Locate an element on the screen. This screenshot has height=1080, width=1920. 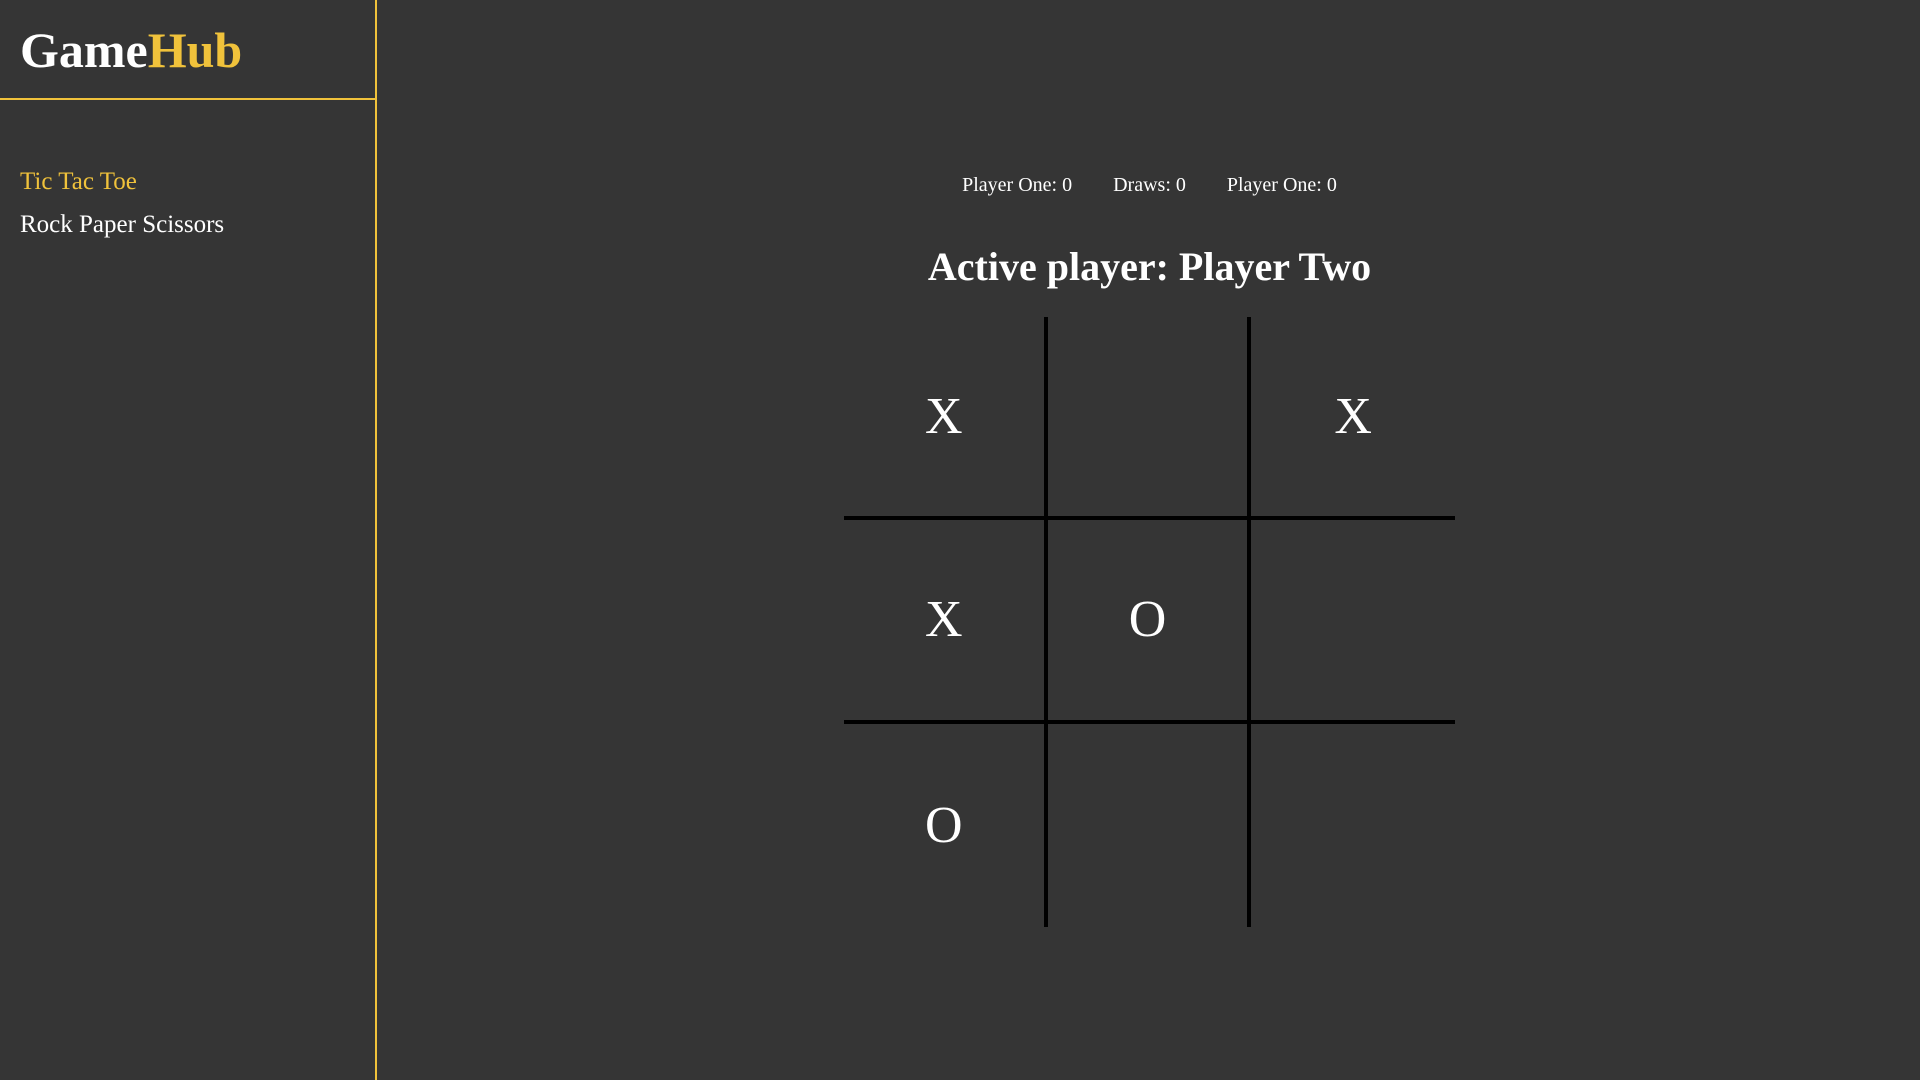
board-cell-7: O is located at coordinates (946, 825).